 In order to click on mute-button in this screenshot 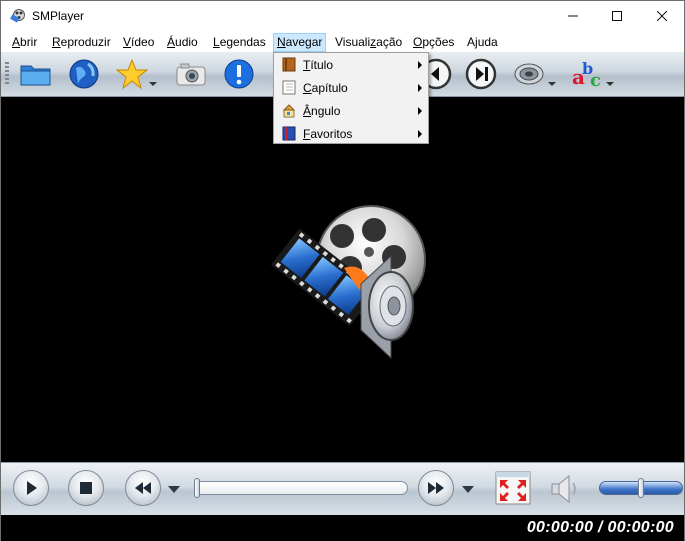, I will do `click(566, 489)`.